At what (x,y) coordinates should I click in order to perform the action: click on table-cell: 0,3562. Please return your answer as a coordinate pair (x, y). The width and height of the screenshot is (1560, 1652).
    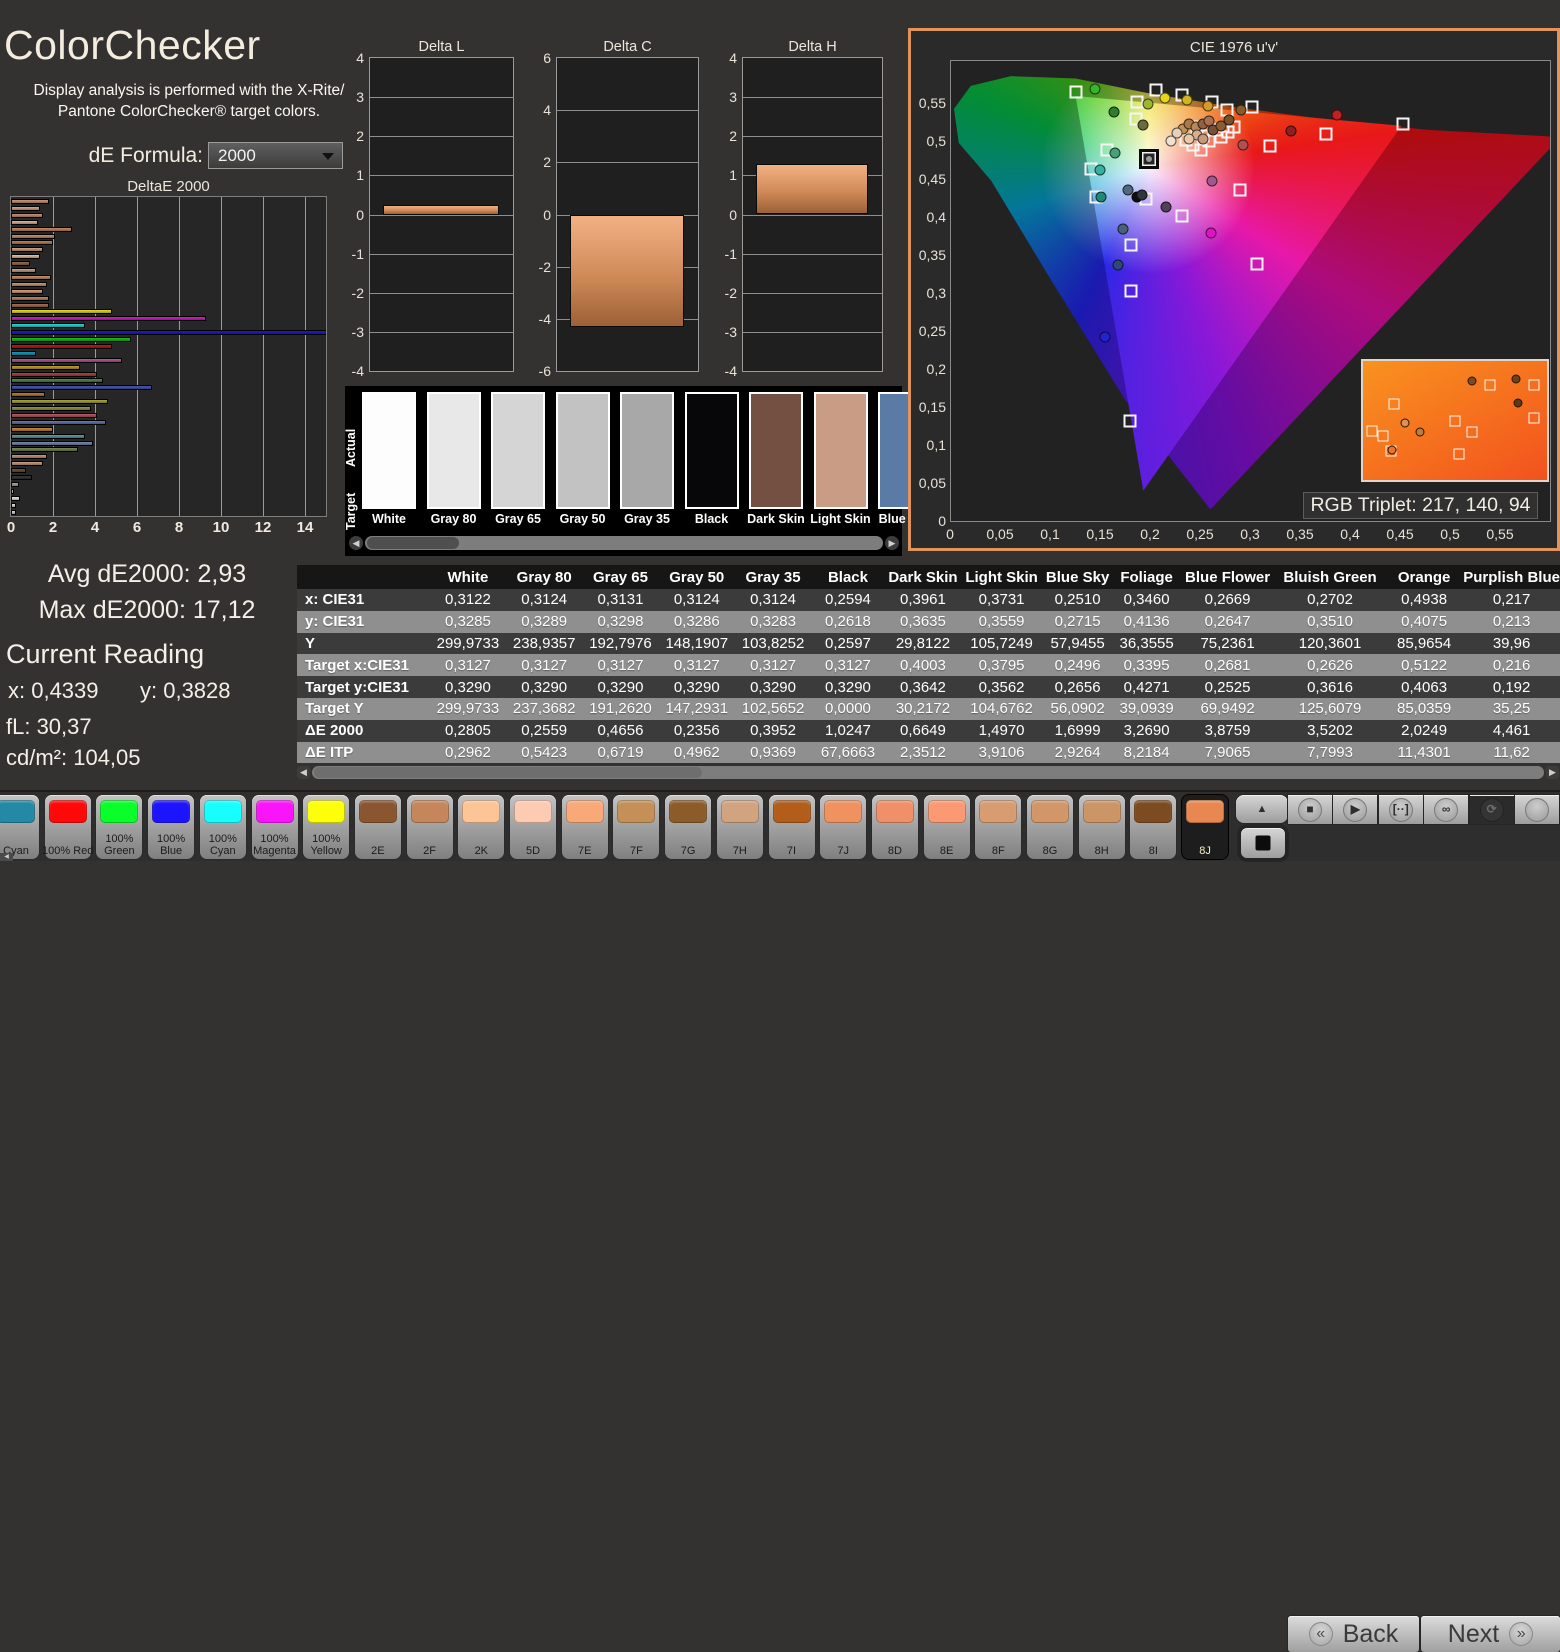
    Looking at the image, I should click on (1002, 687).